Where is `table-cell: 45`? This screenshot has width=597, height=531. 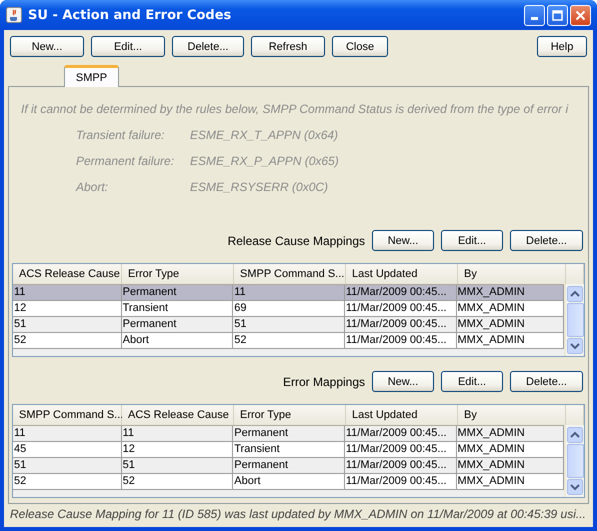 table-cell: 45 is located at coordinates (67, 449).